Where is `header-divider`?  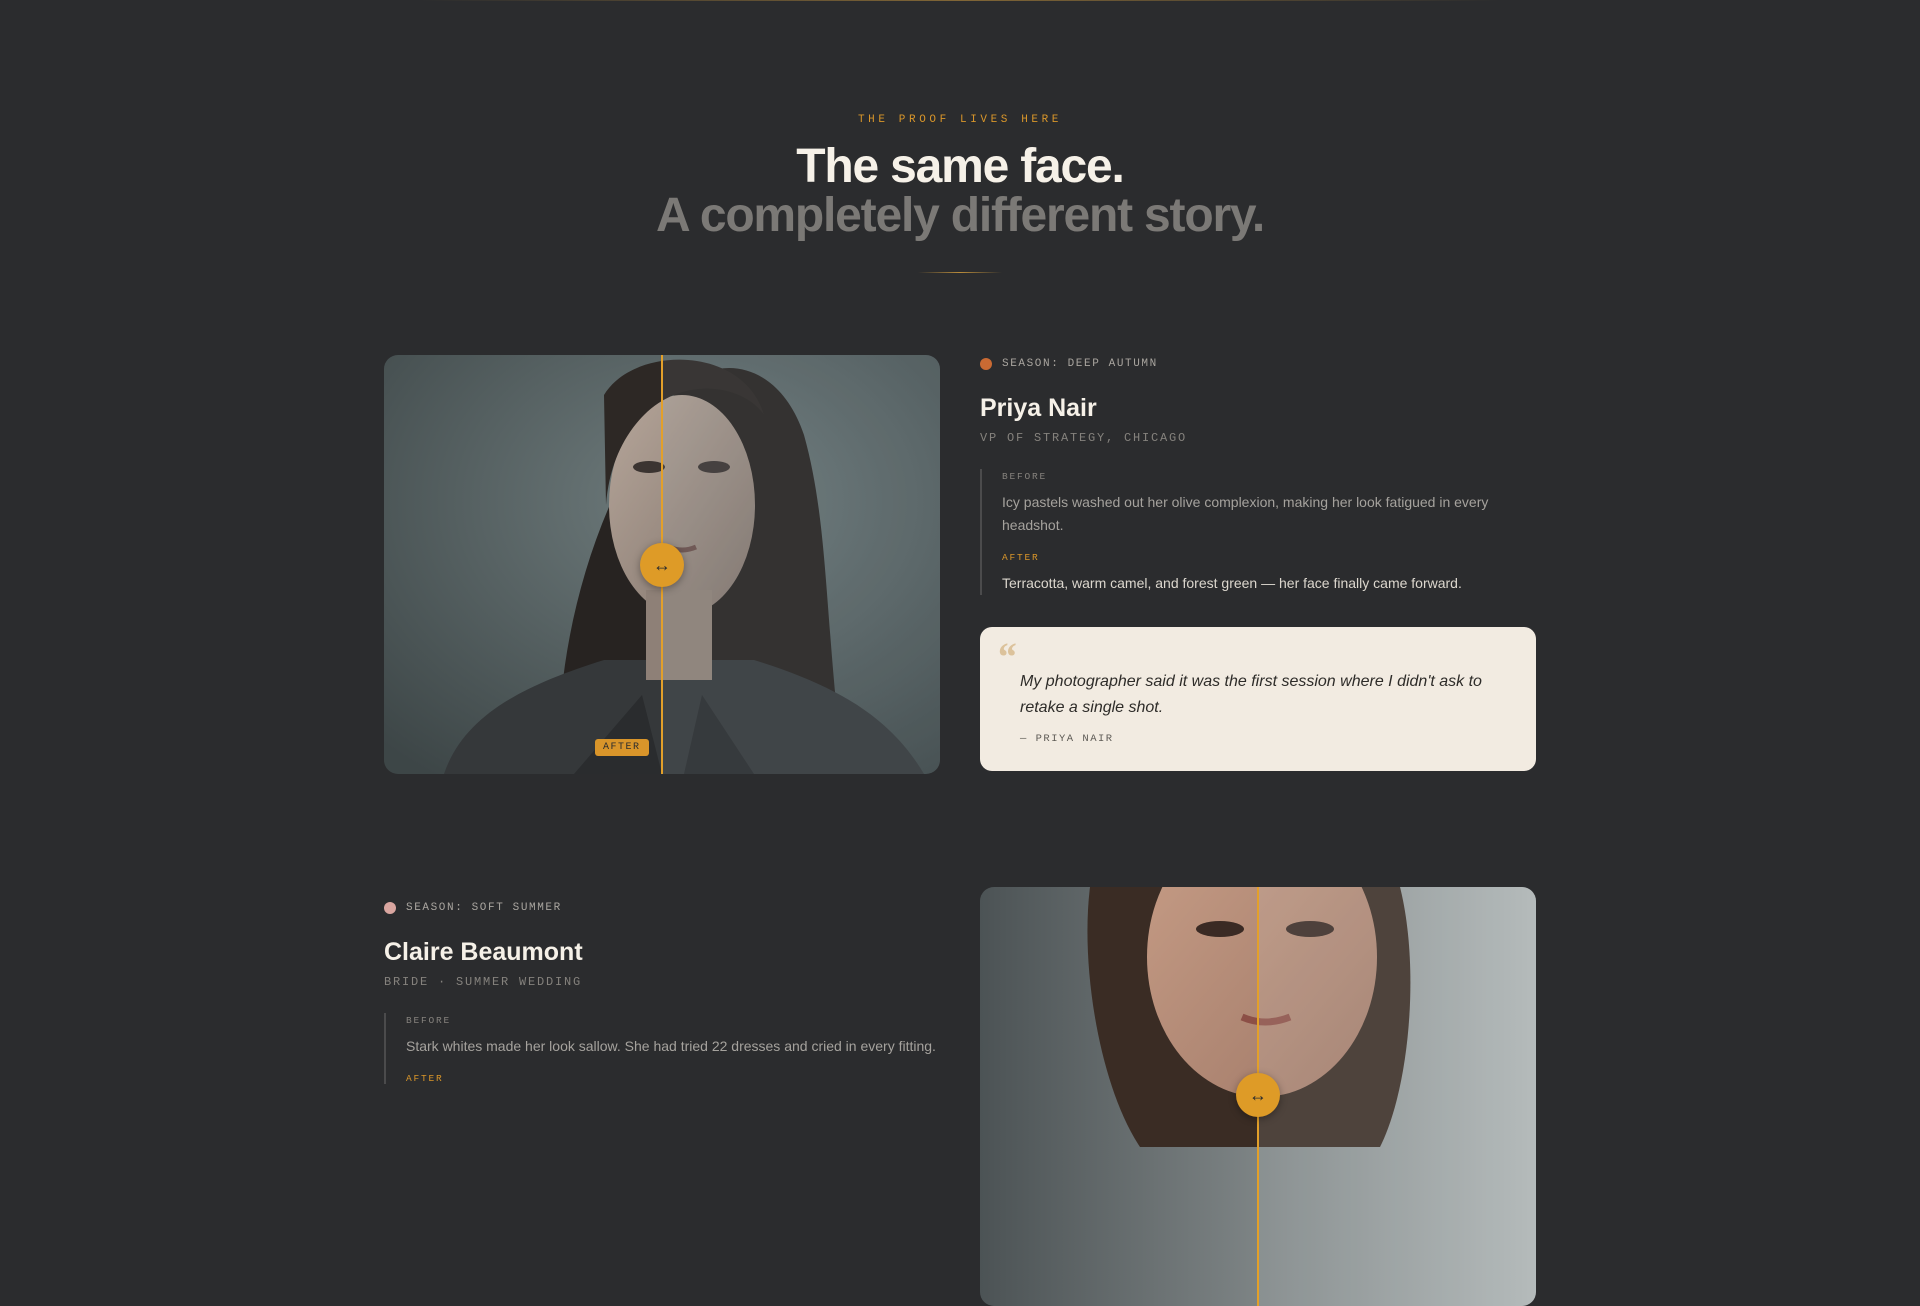
header-divider is located at coordinates (960, 272).